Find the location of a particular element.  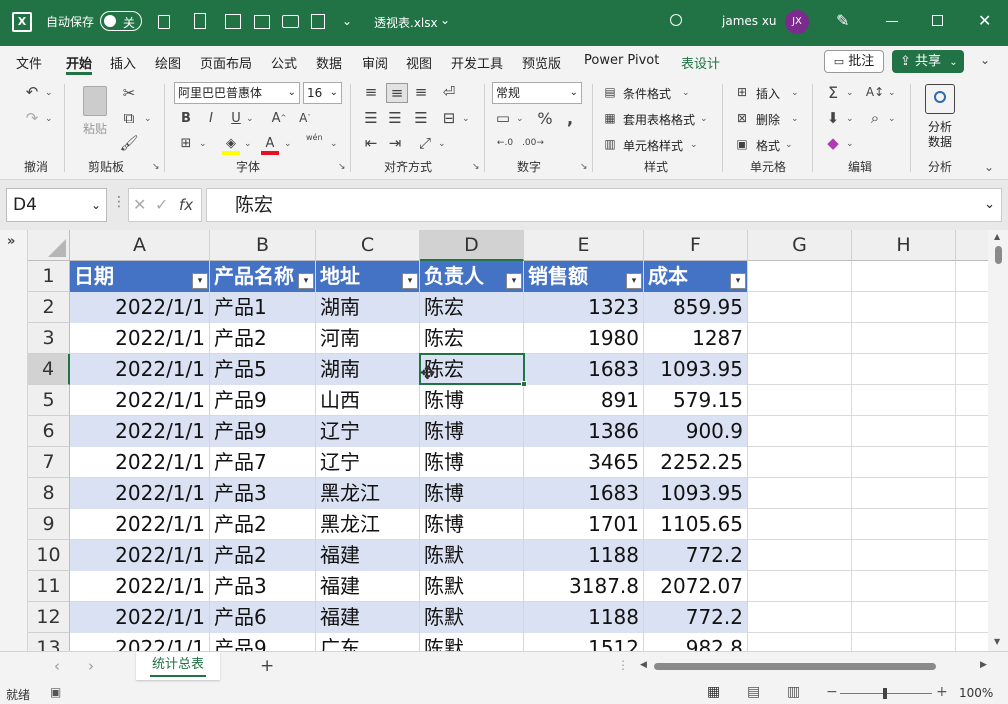

table-cell: 广东 is located at coordinates (368, 642).